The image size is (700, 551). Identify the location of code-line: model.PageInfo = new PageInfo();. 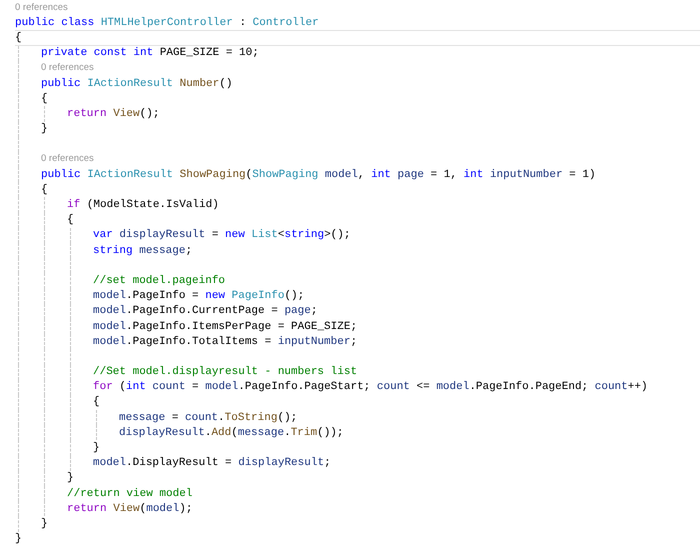
(199, 296).